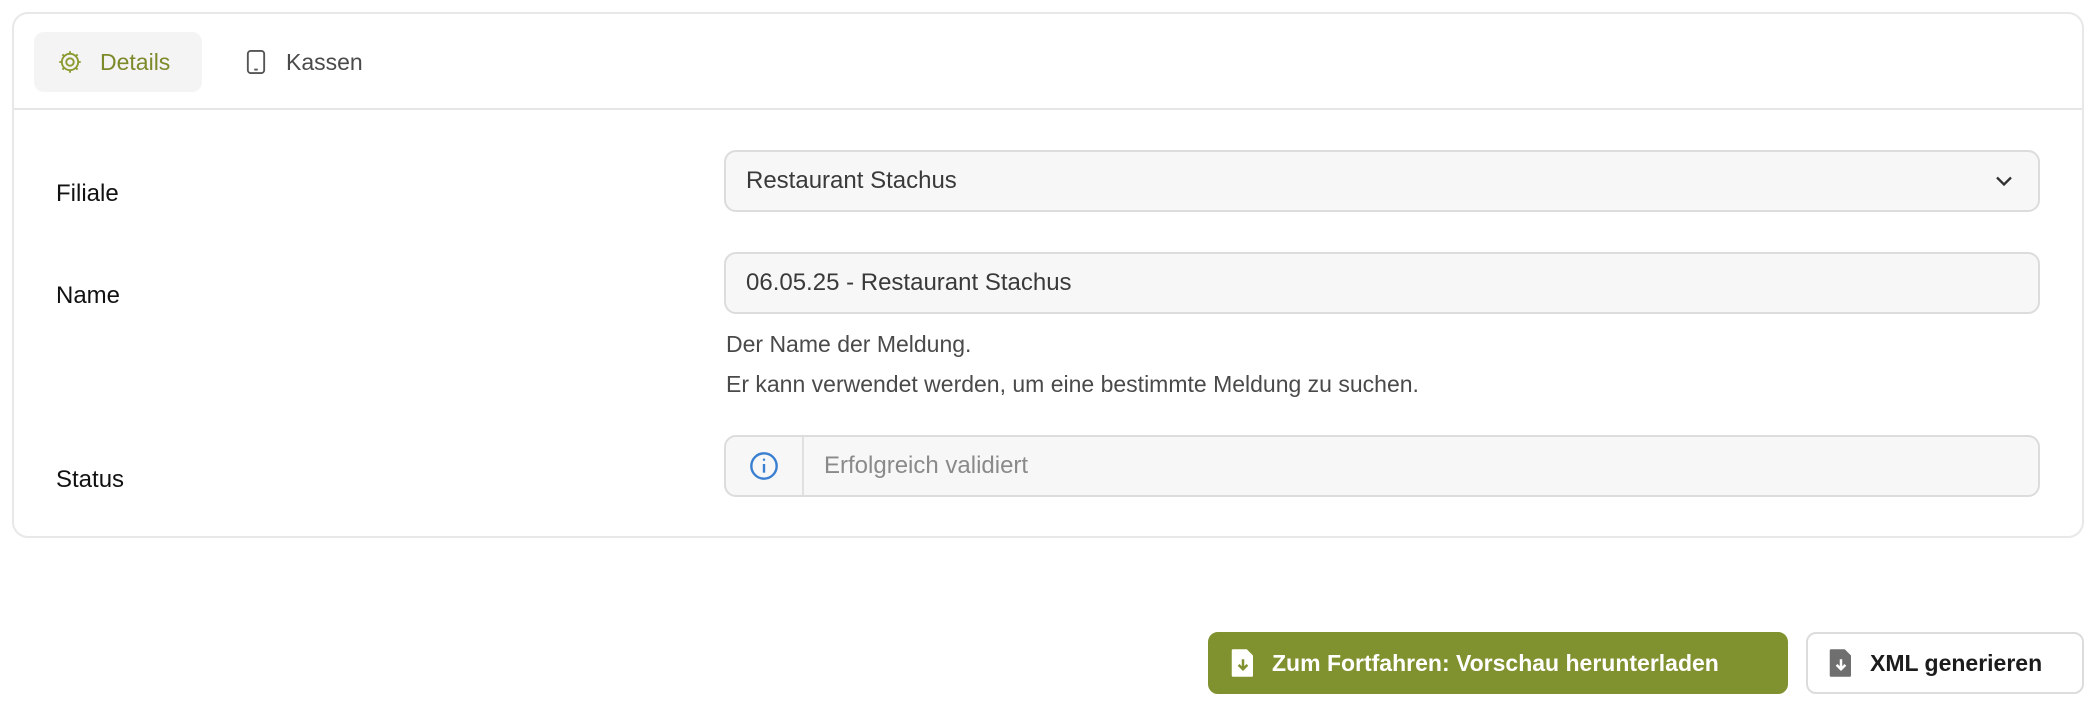  I want to click on name-label: Name, so click(88, 295).